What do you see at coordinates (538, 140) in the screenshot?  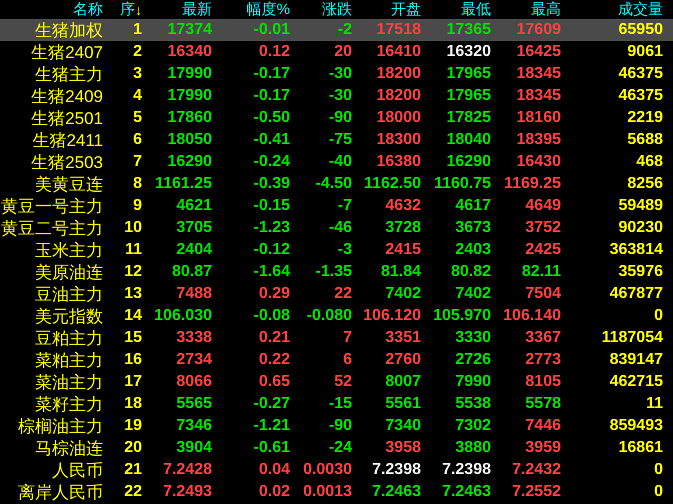 I see `price-cell-text: 18395` at bounding box center [538, 140].